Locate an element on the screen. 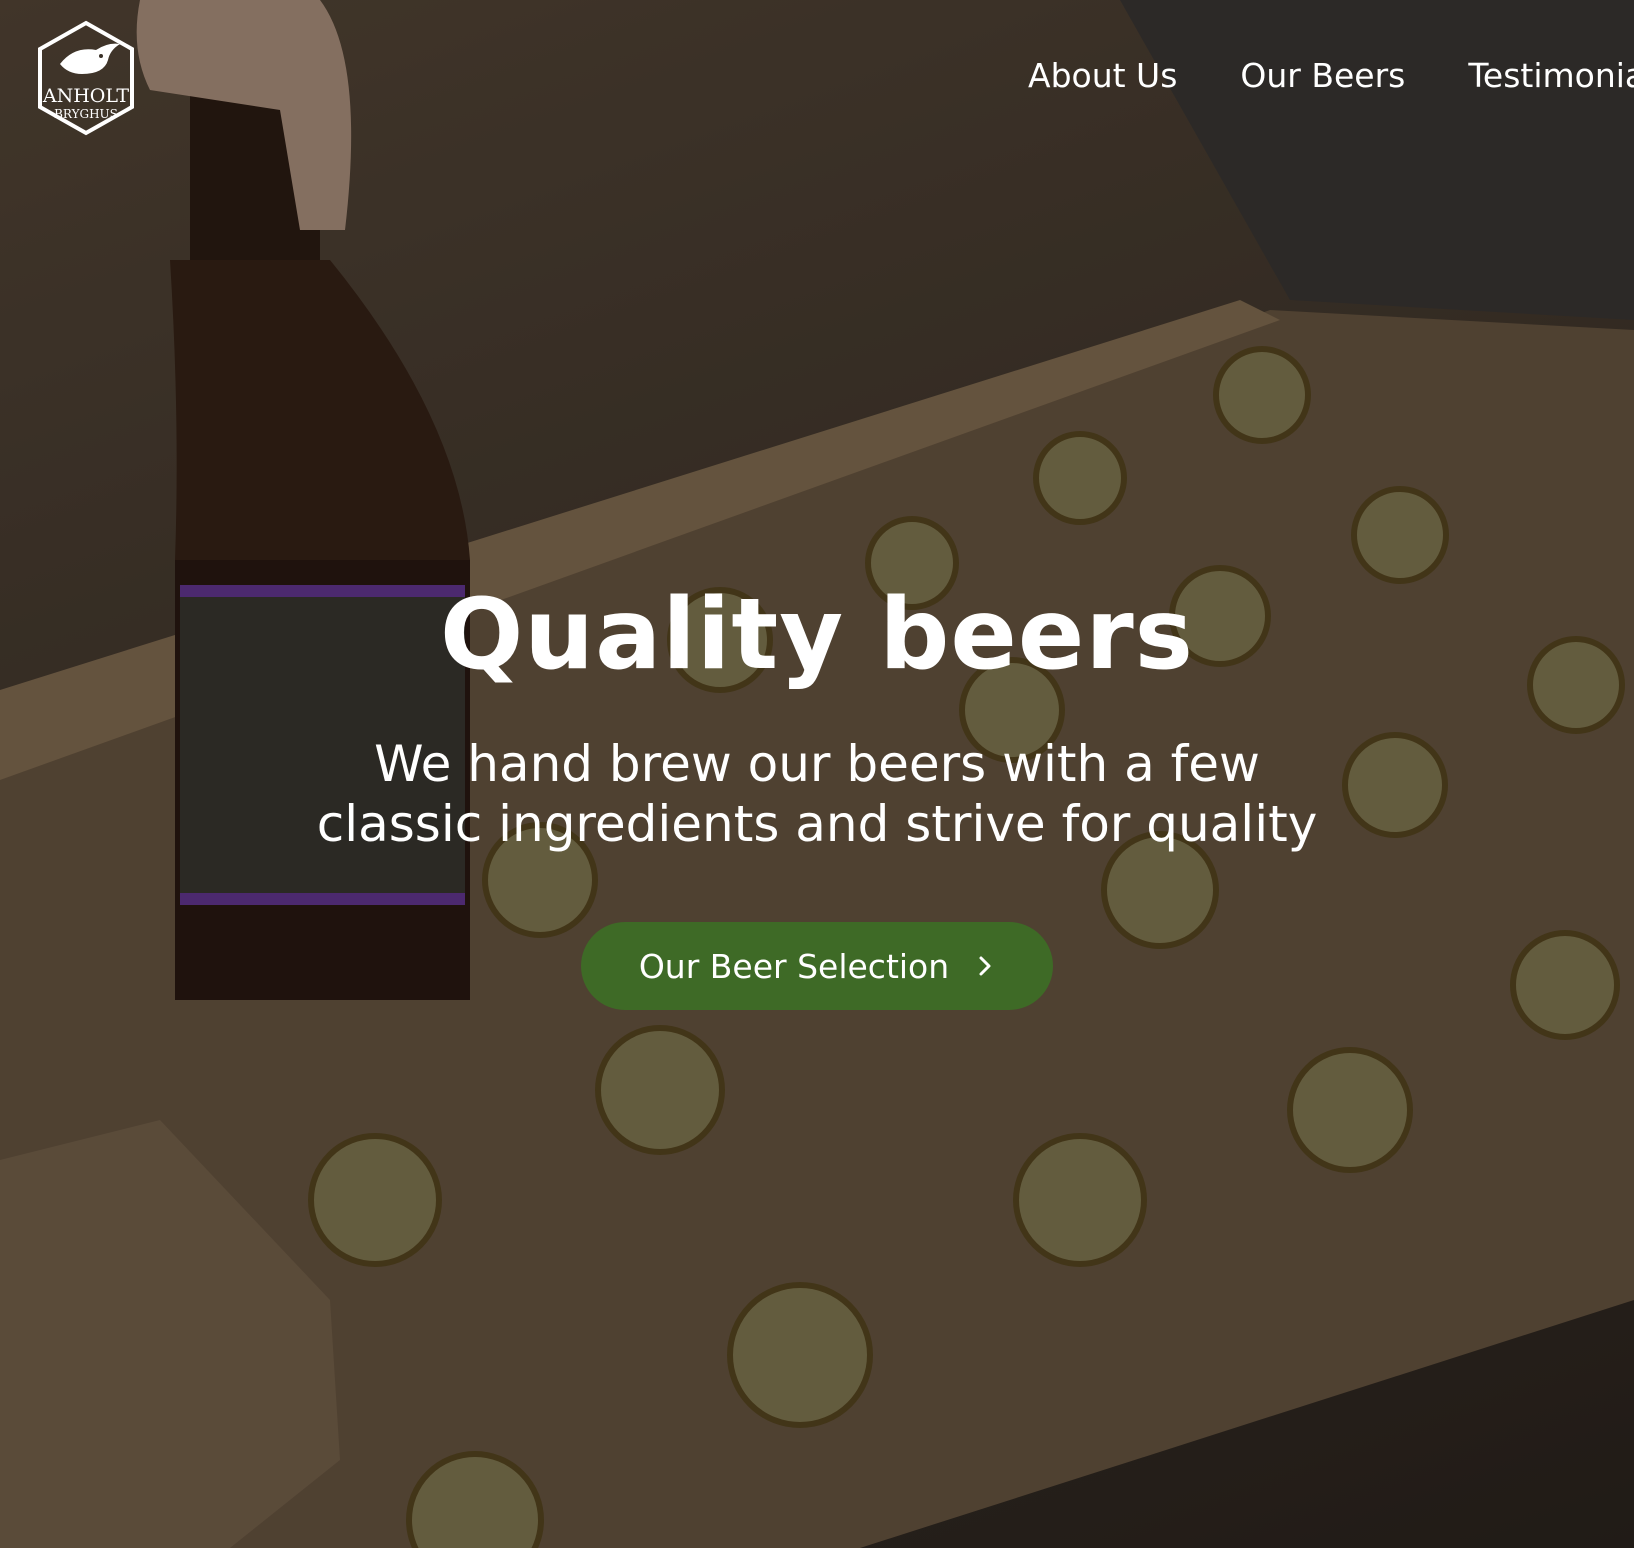 The image size is (1634, 1548). beer-selection-button-label: Our Beer Selection is located at coordinates (794, 966).